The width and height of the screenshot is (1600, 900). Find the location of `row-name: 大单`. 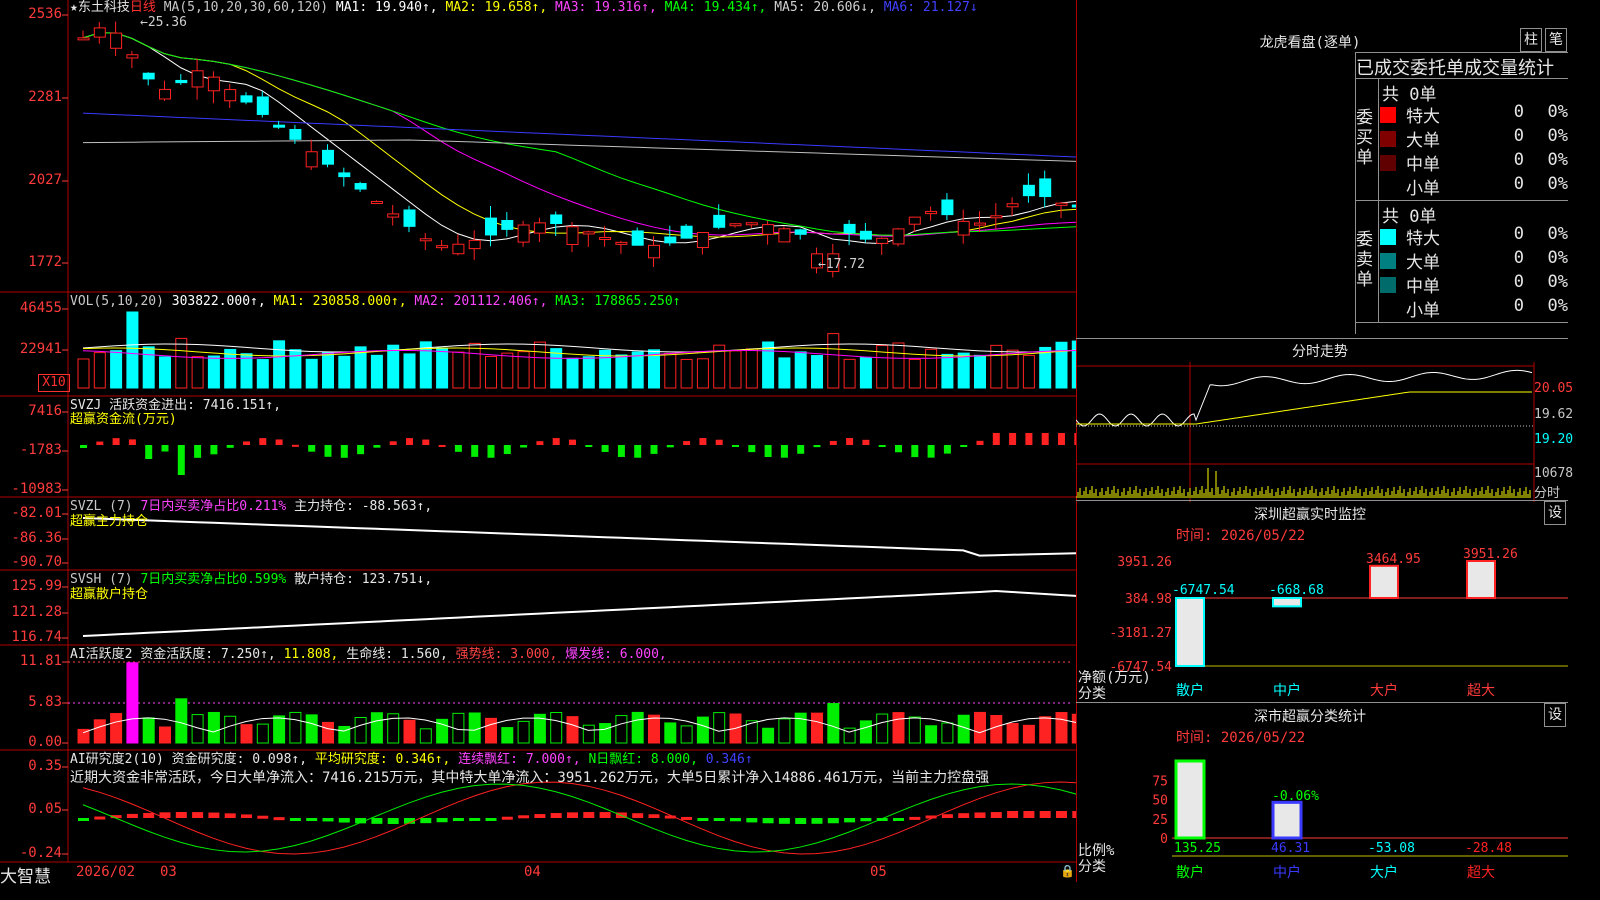

row-name: 大单 is located at coordinates (1423, 263).